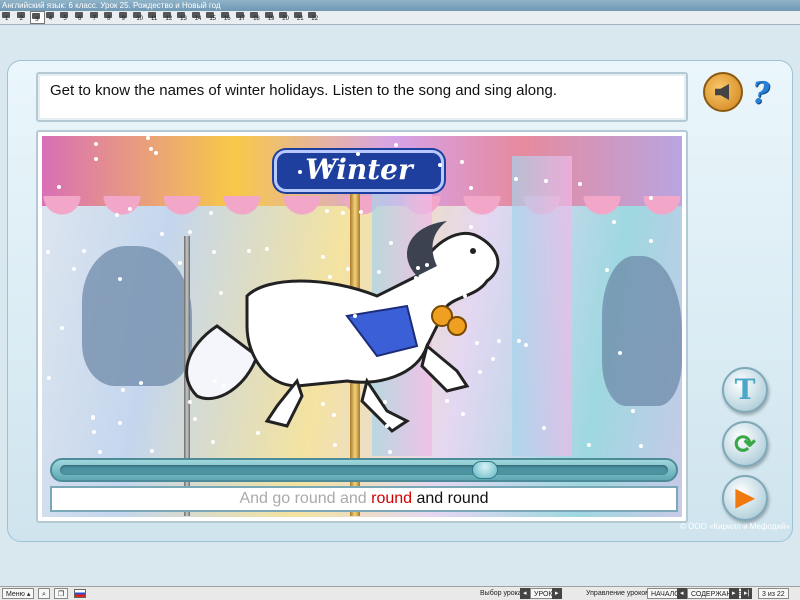  Describe the element at coordinates (80, 593) in the screenshot. I see `language-flag-icon` at that location.